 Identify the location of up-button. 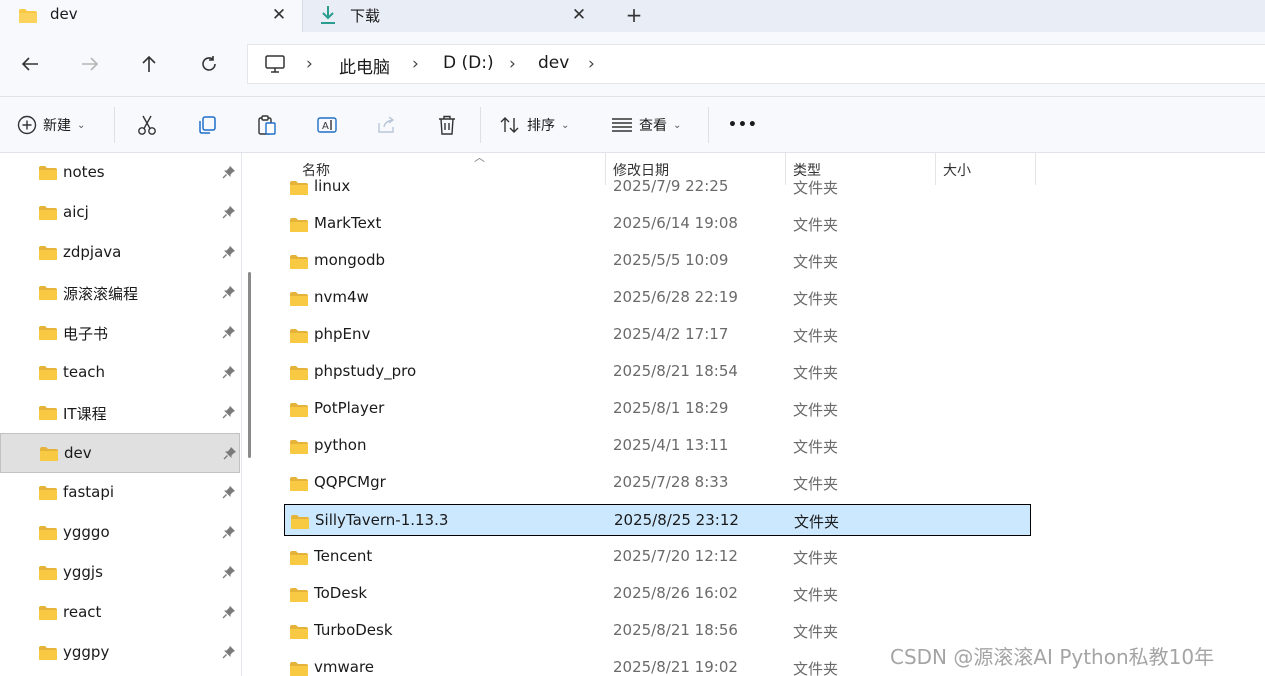
(149, 64).